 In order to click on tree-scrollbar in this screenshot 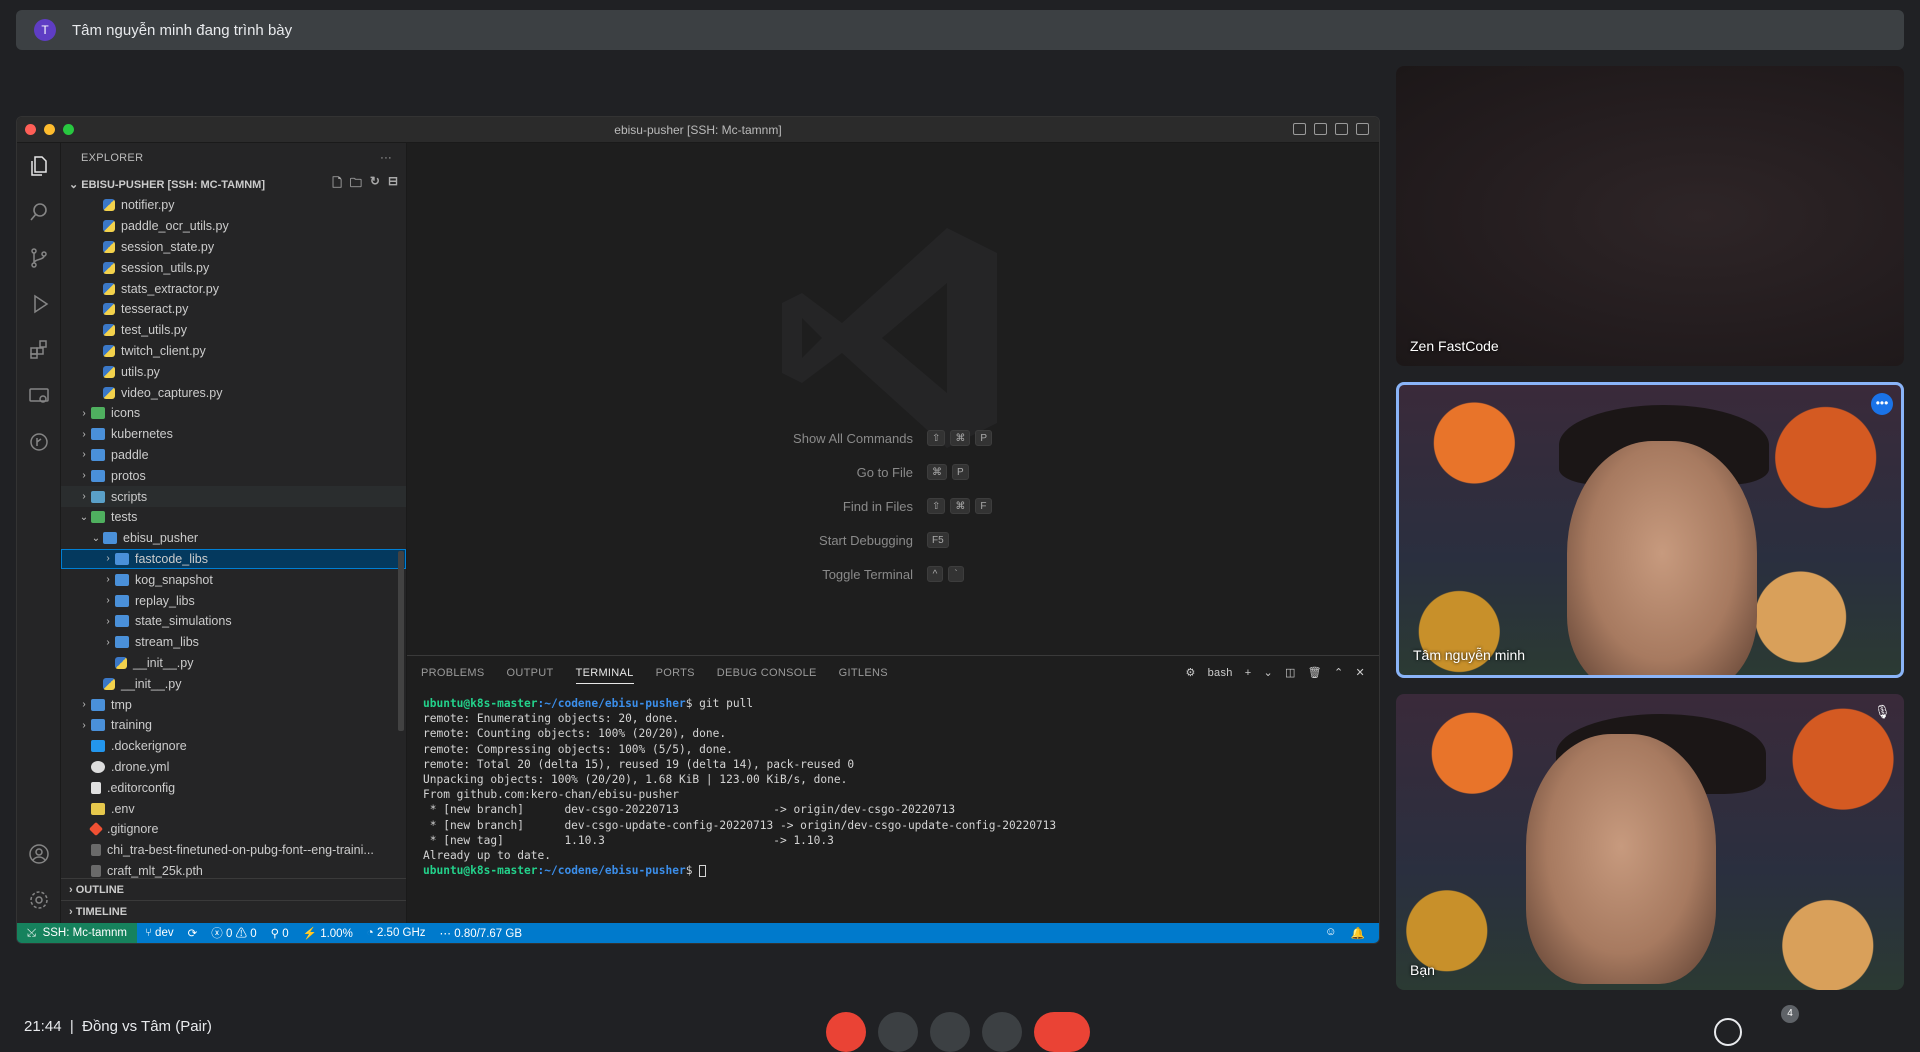, I will do `click(401, 641)`.